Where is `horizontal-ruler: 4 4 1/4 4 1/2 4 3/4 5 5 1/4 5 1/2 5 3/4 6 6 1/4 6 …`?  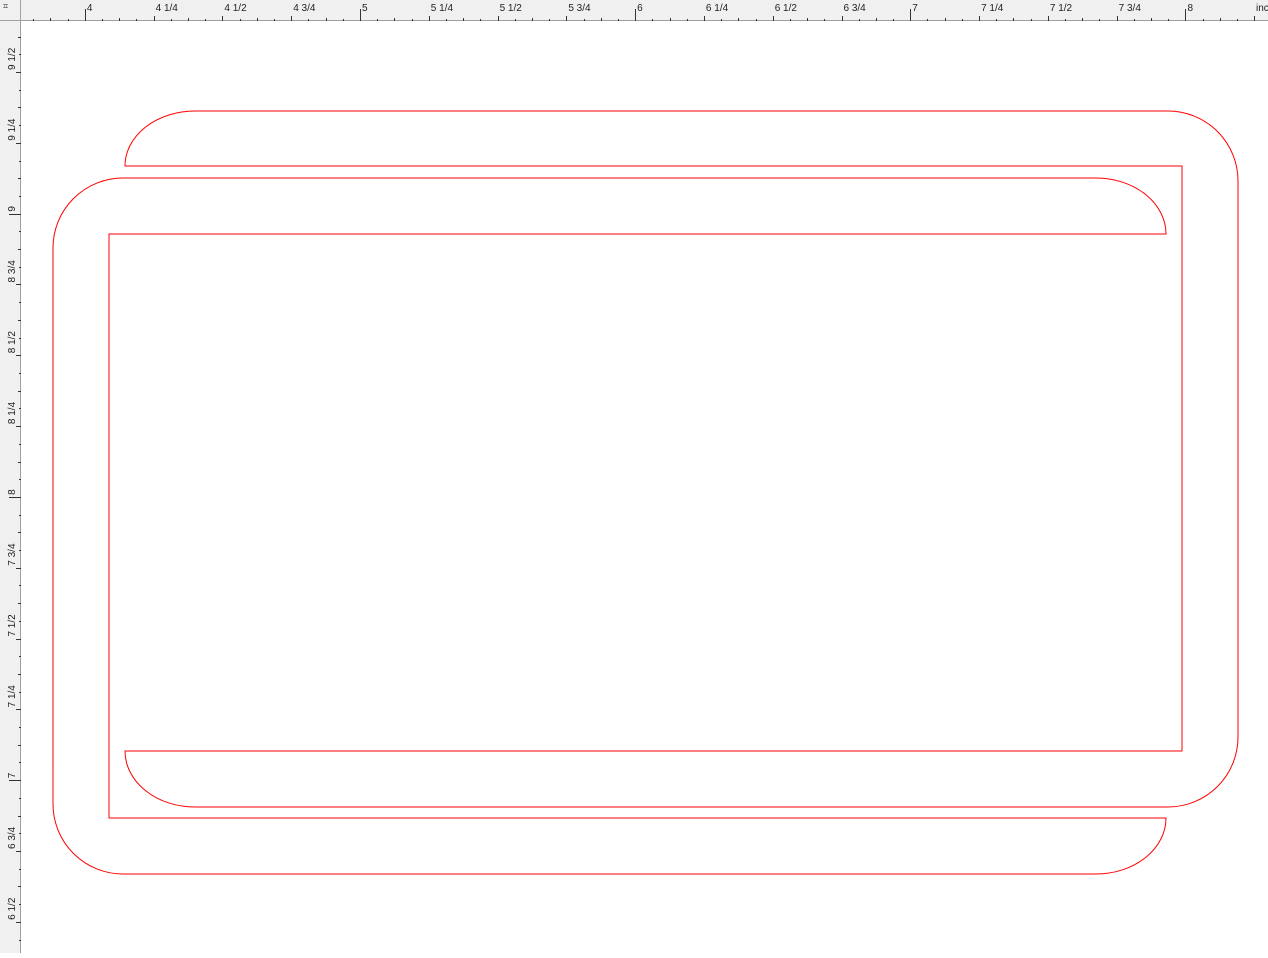
horizontal-ruler: 4 4 1/4 4 1/2 4 3/4 5 5 1/4 5 1/2 5 3/4 6 6 1/4 6 … is located at coordinates (644, 10).